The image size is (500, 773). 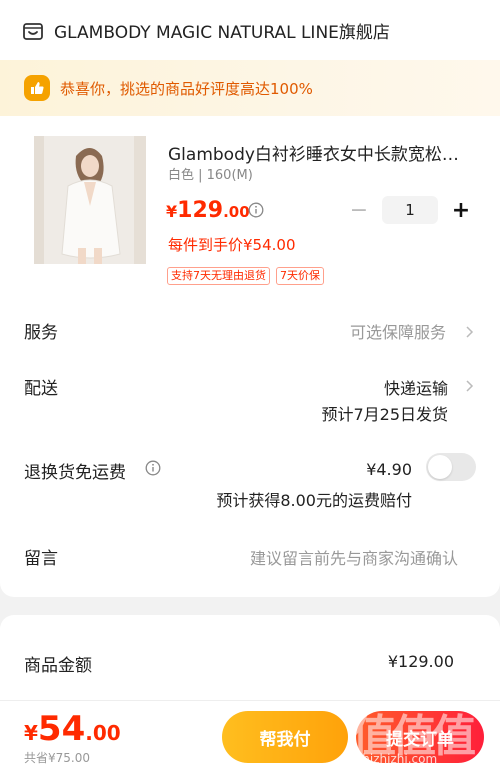 I want to click on service-value: 可选保障服务, so click(x=398, y=331).